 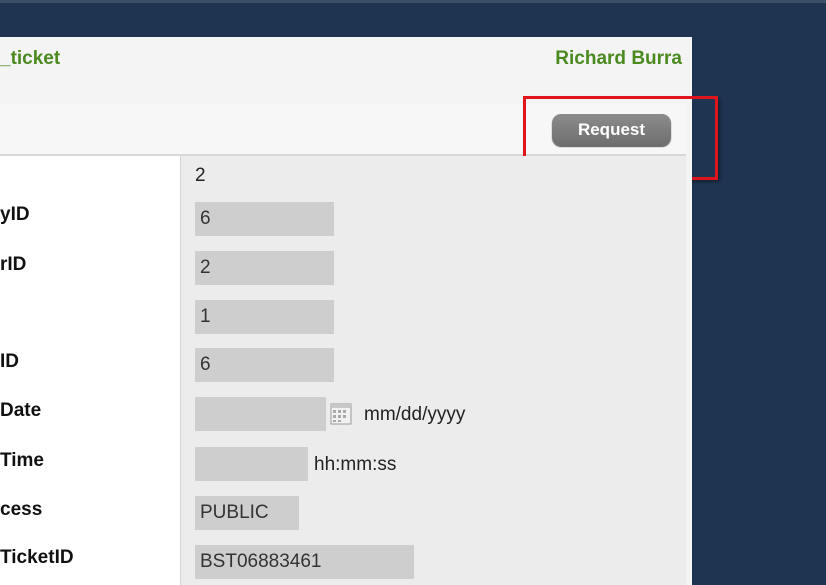 What do you see at coordinates (251, 464) in the screenshot?
I see `time-input` at bounding box center [251, 464].